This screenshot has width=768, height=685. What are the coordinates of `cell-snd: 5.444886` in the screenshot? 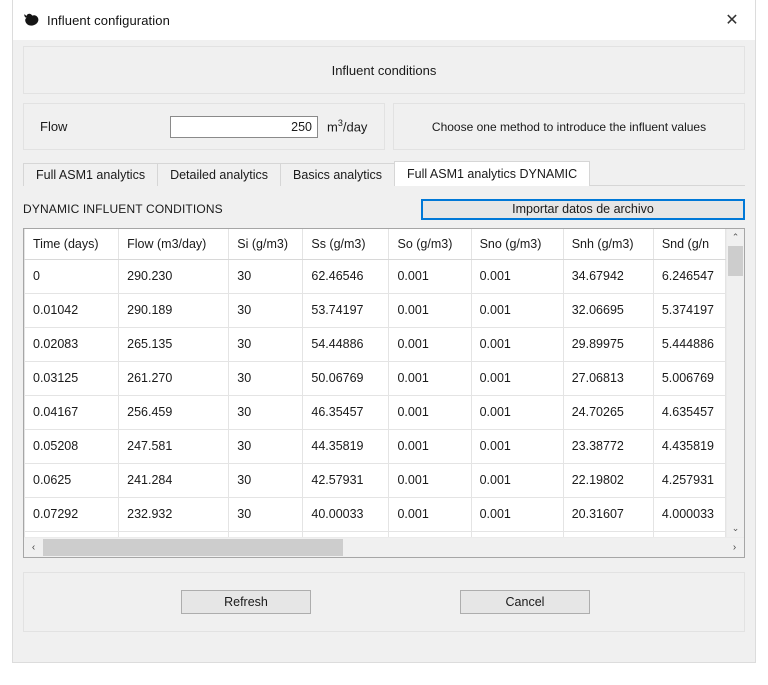 It's located at (689, 344).